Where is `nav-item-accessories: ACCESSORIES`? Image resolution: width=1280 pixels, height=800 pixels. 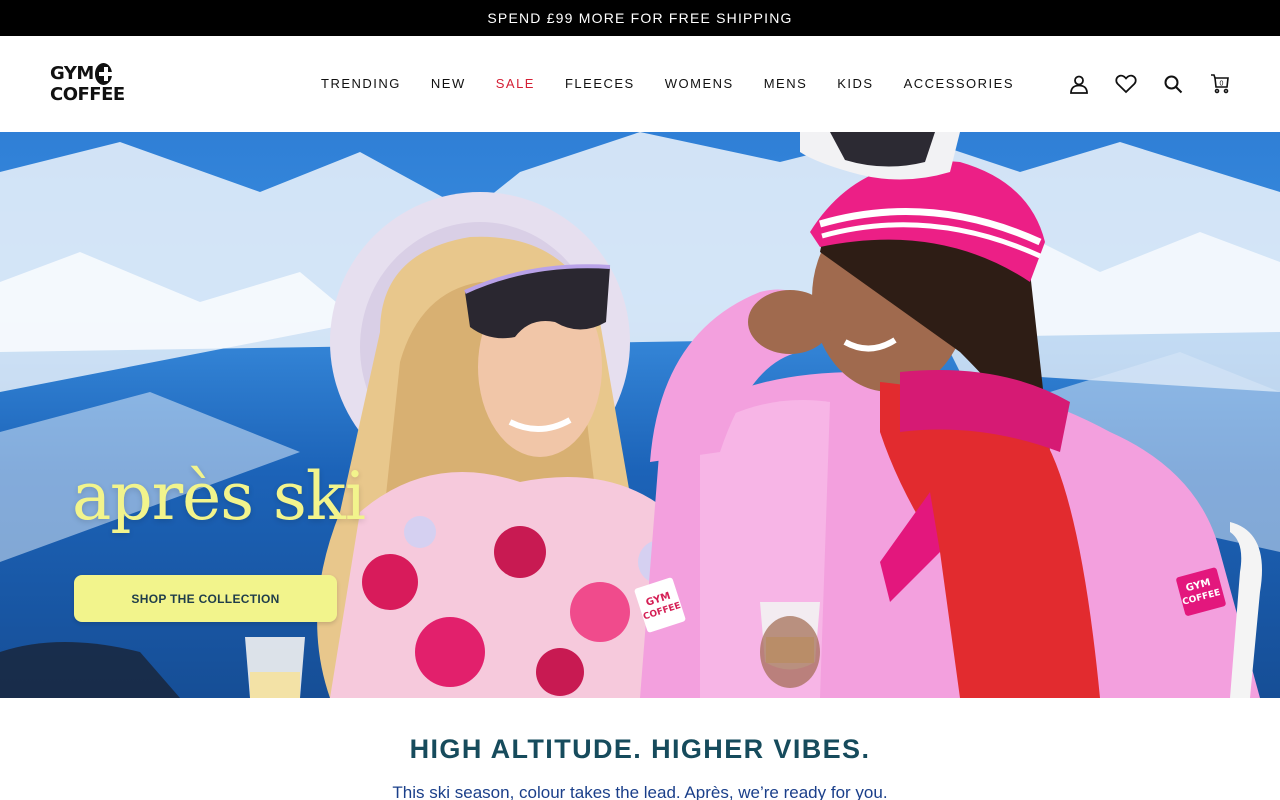 nav-item-accessories: ACCESSORIES is located at coordinates (959, 84).